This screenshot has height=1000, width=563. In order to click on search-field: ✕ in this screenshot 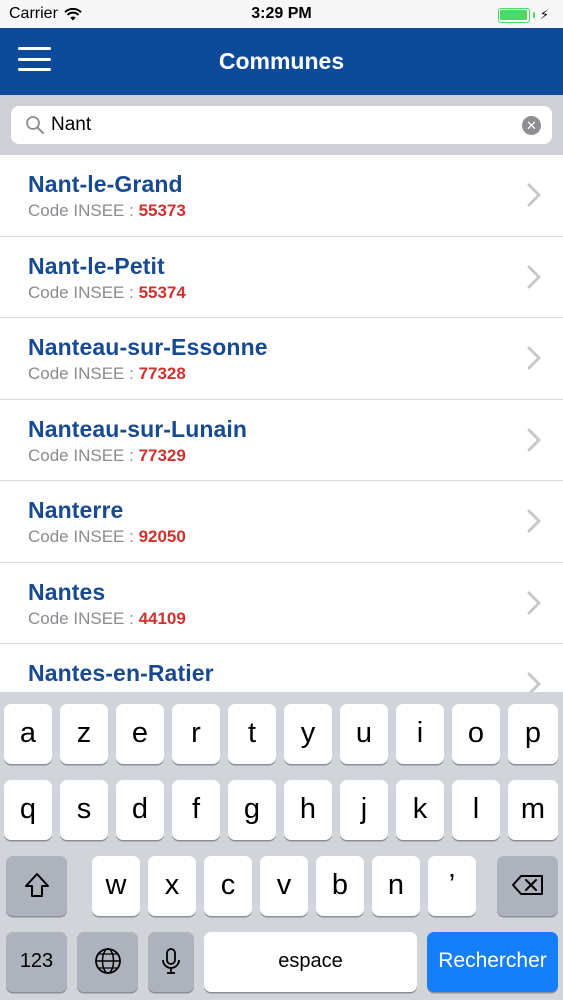, I will do `click(281, 125)`.